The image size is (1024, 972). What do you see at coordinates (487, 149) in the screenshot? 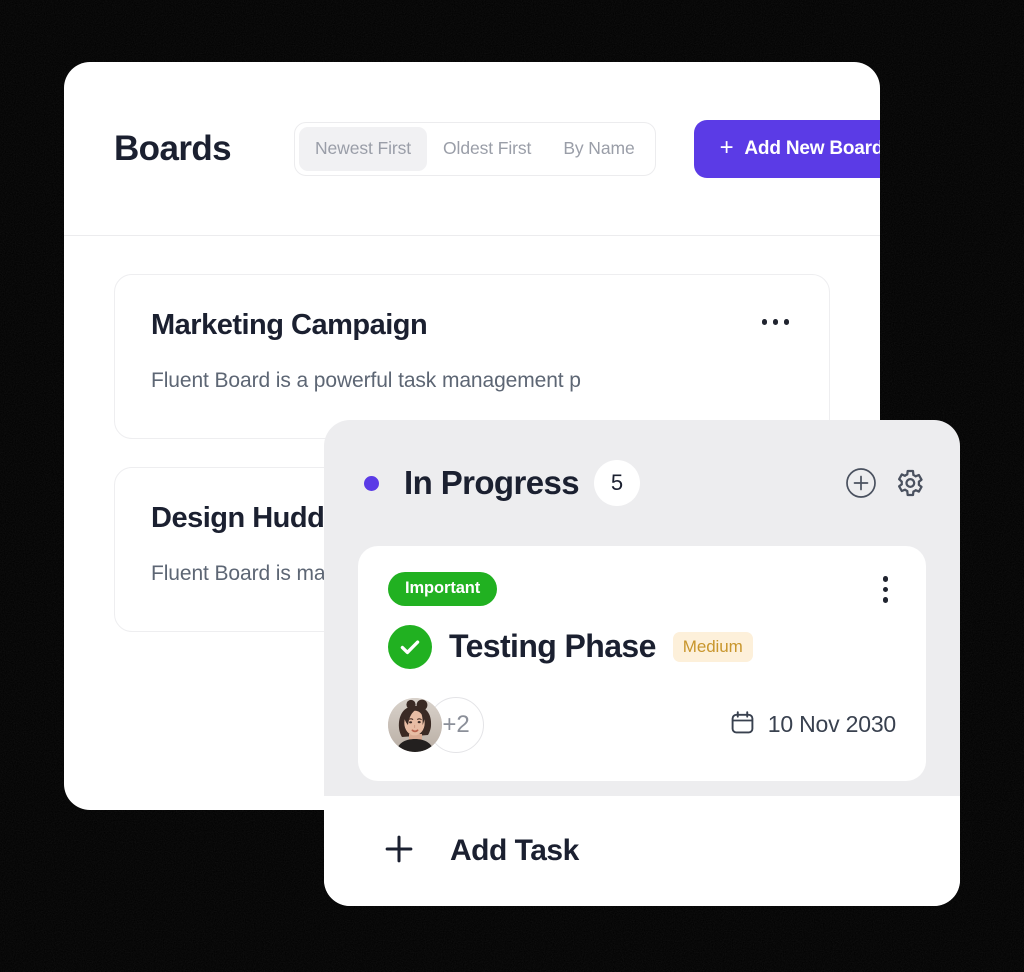
I see `sort-option-oldest-first: Oldest First` at bounding box center [487, 149].